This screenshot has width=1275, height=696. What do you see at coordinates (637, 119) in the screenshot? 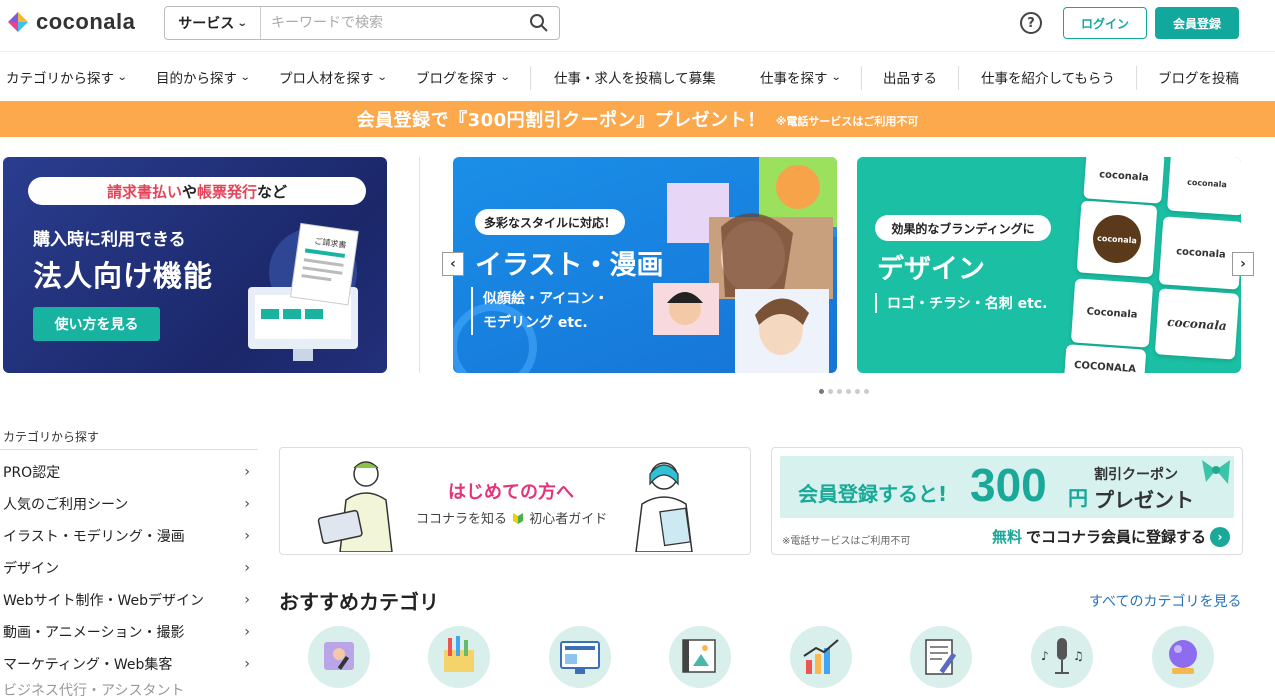
I see `promo-banner: 会員登録で『300円割引クーポン』プレゼント！ ※電話サービスはご利用不可` at bounding box center [637, 119].